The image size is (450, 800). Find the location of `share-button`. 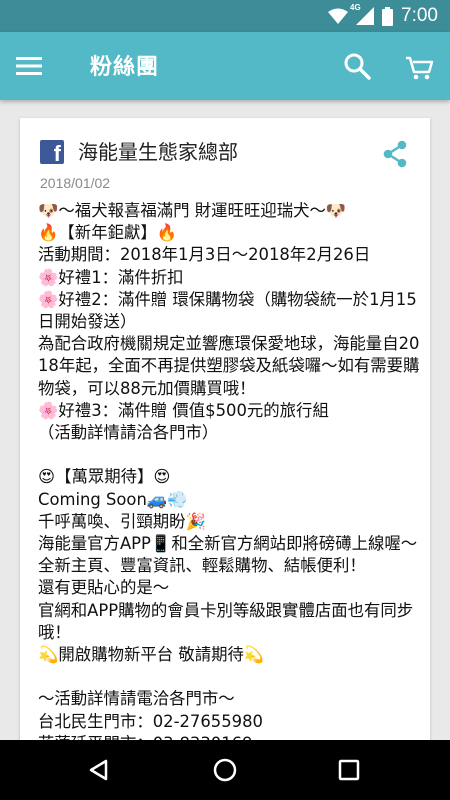

share-button is located at coordinates (395, 154).